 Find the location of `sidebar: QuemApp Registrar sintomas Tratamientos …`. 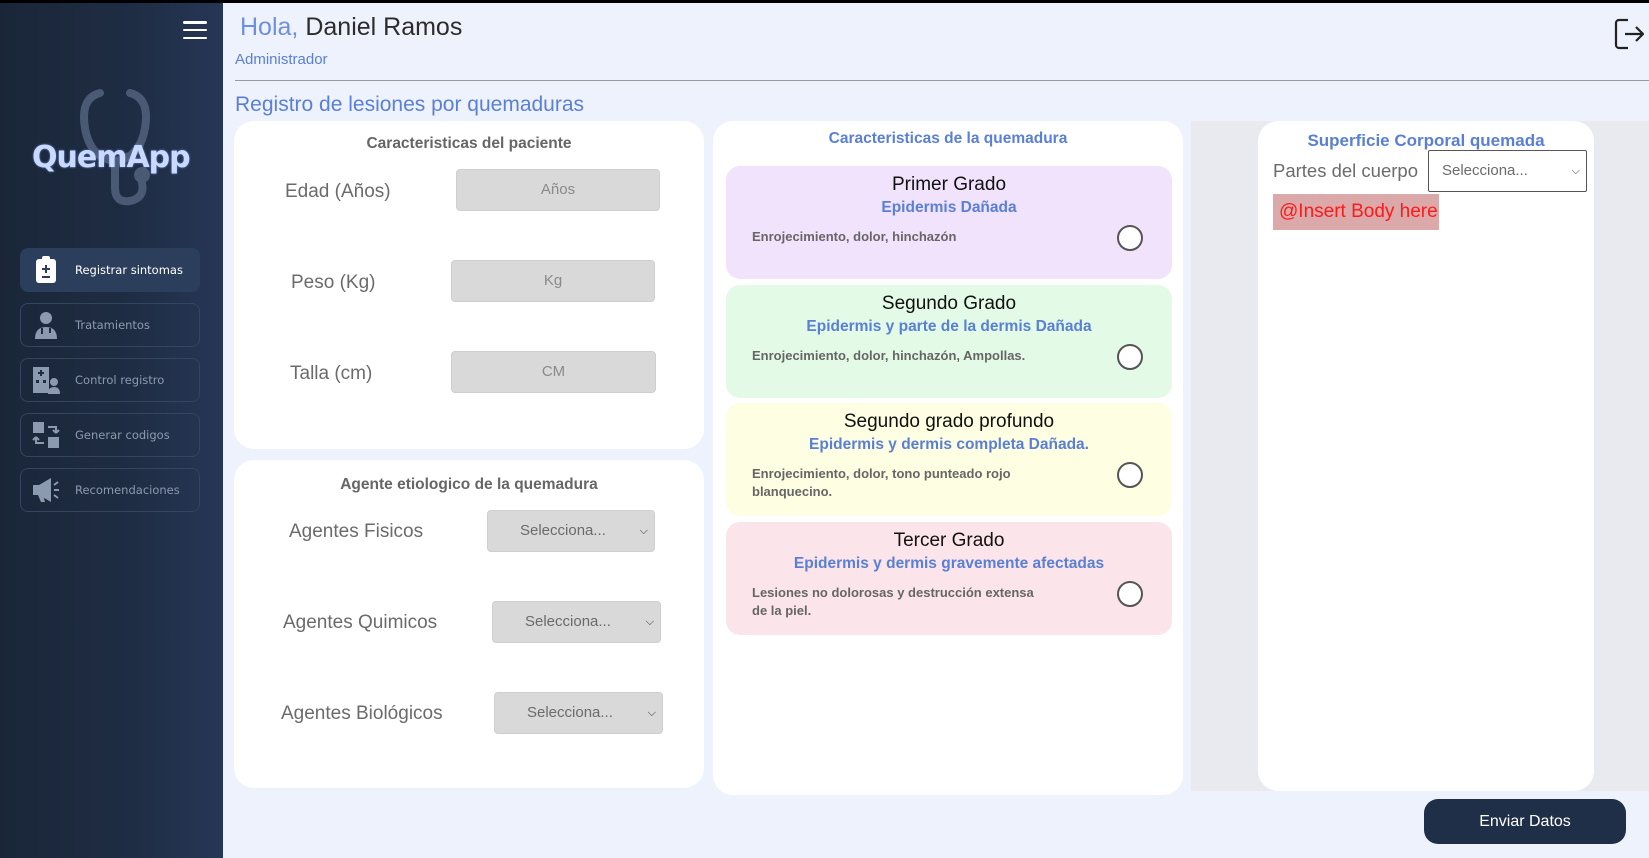

sidebar: QuemApp Registrar sintomas Tratamientos … is located at coordinates (111, 430).